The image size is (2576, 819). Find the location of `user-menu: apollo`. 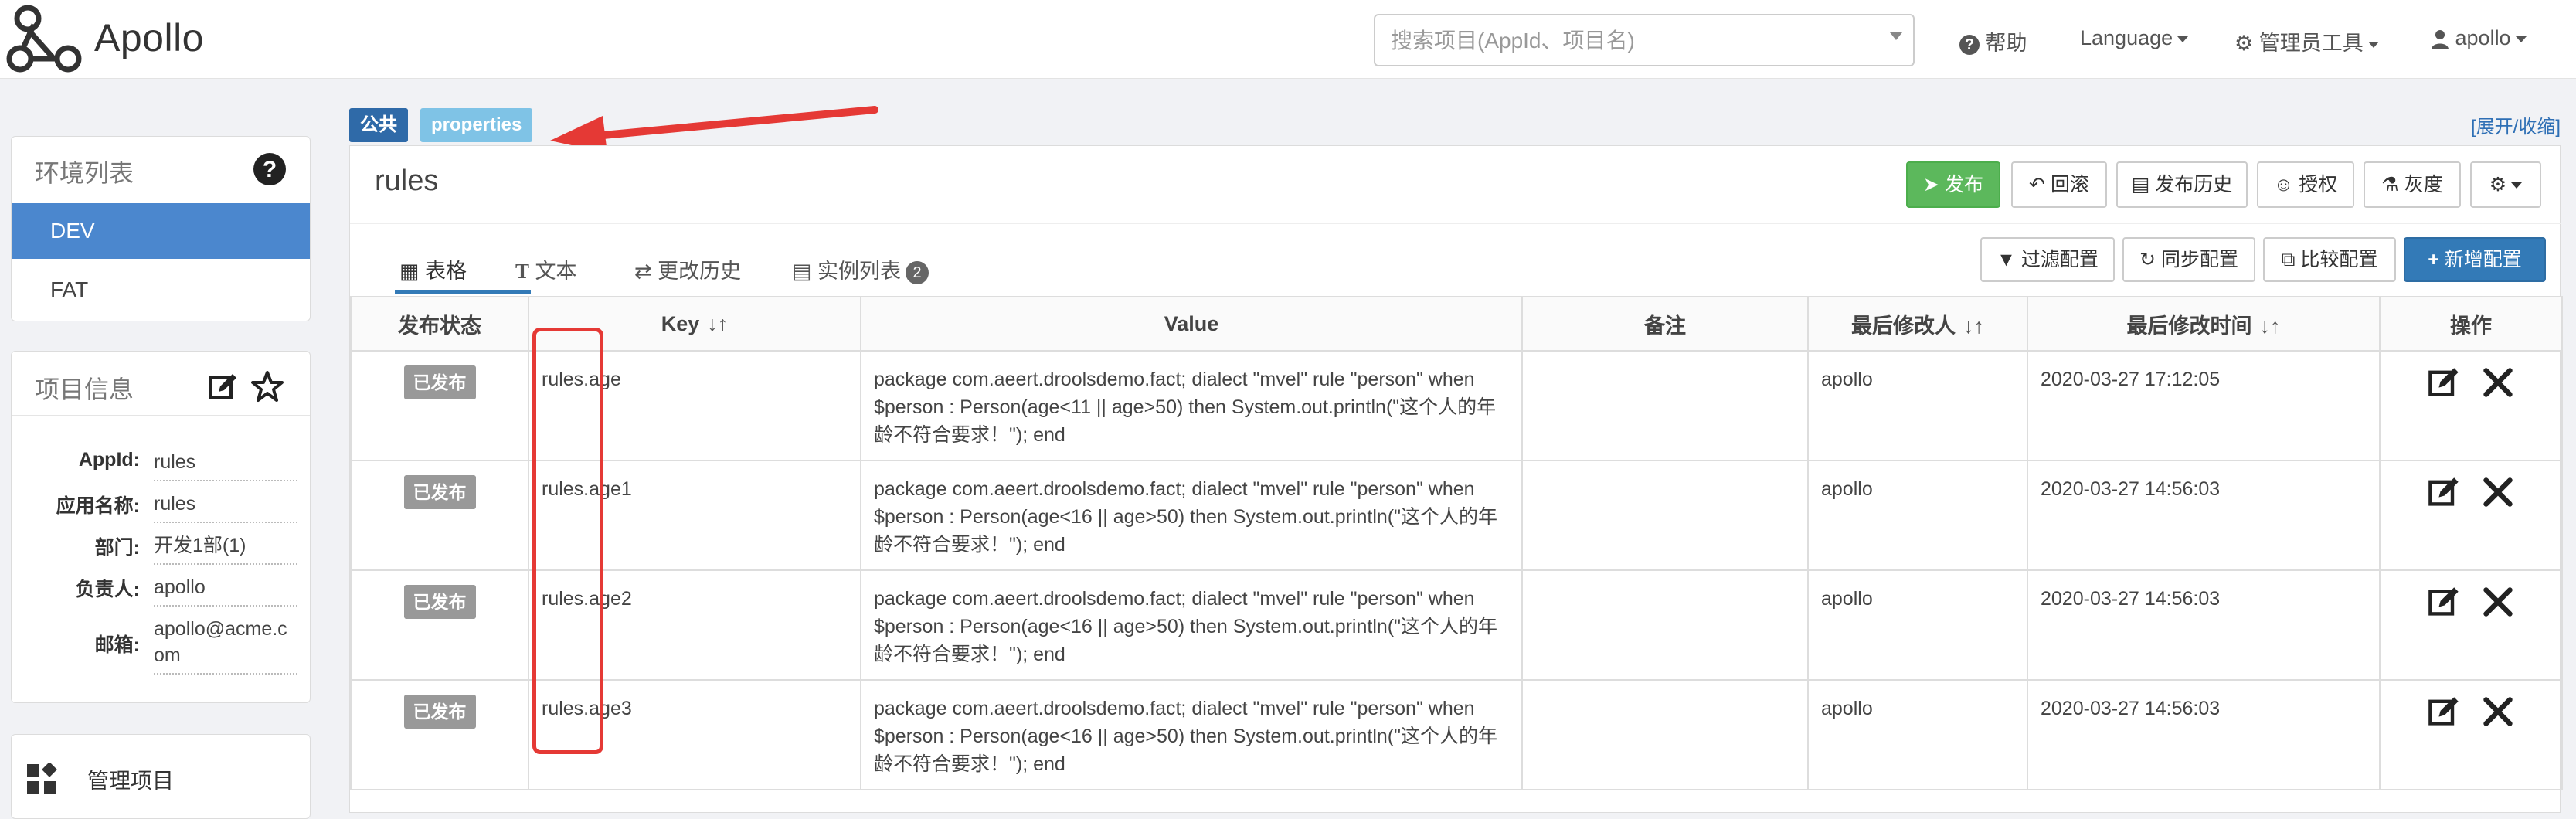

user-menu: apollo is located at coordinates (2479, 38).